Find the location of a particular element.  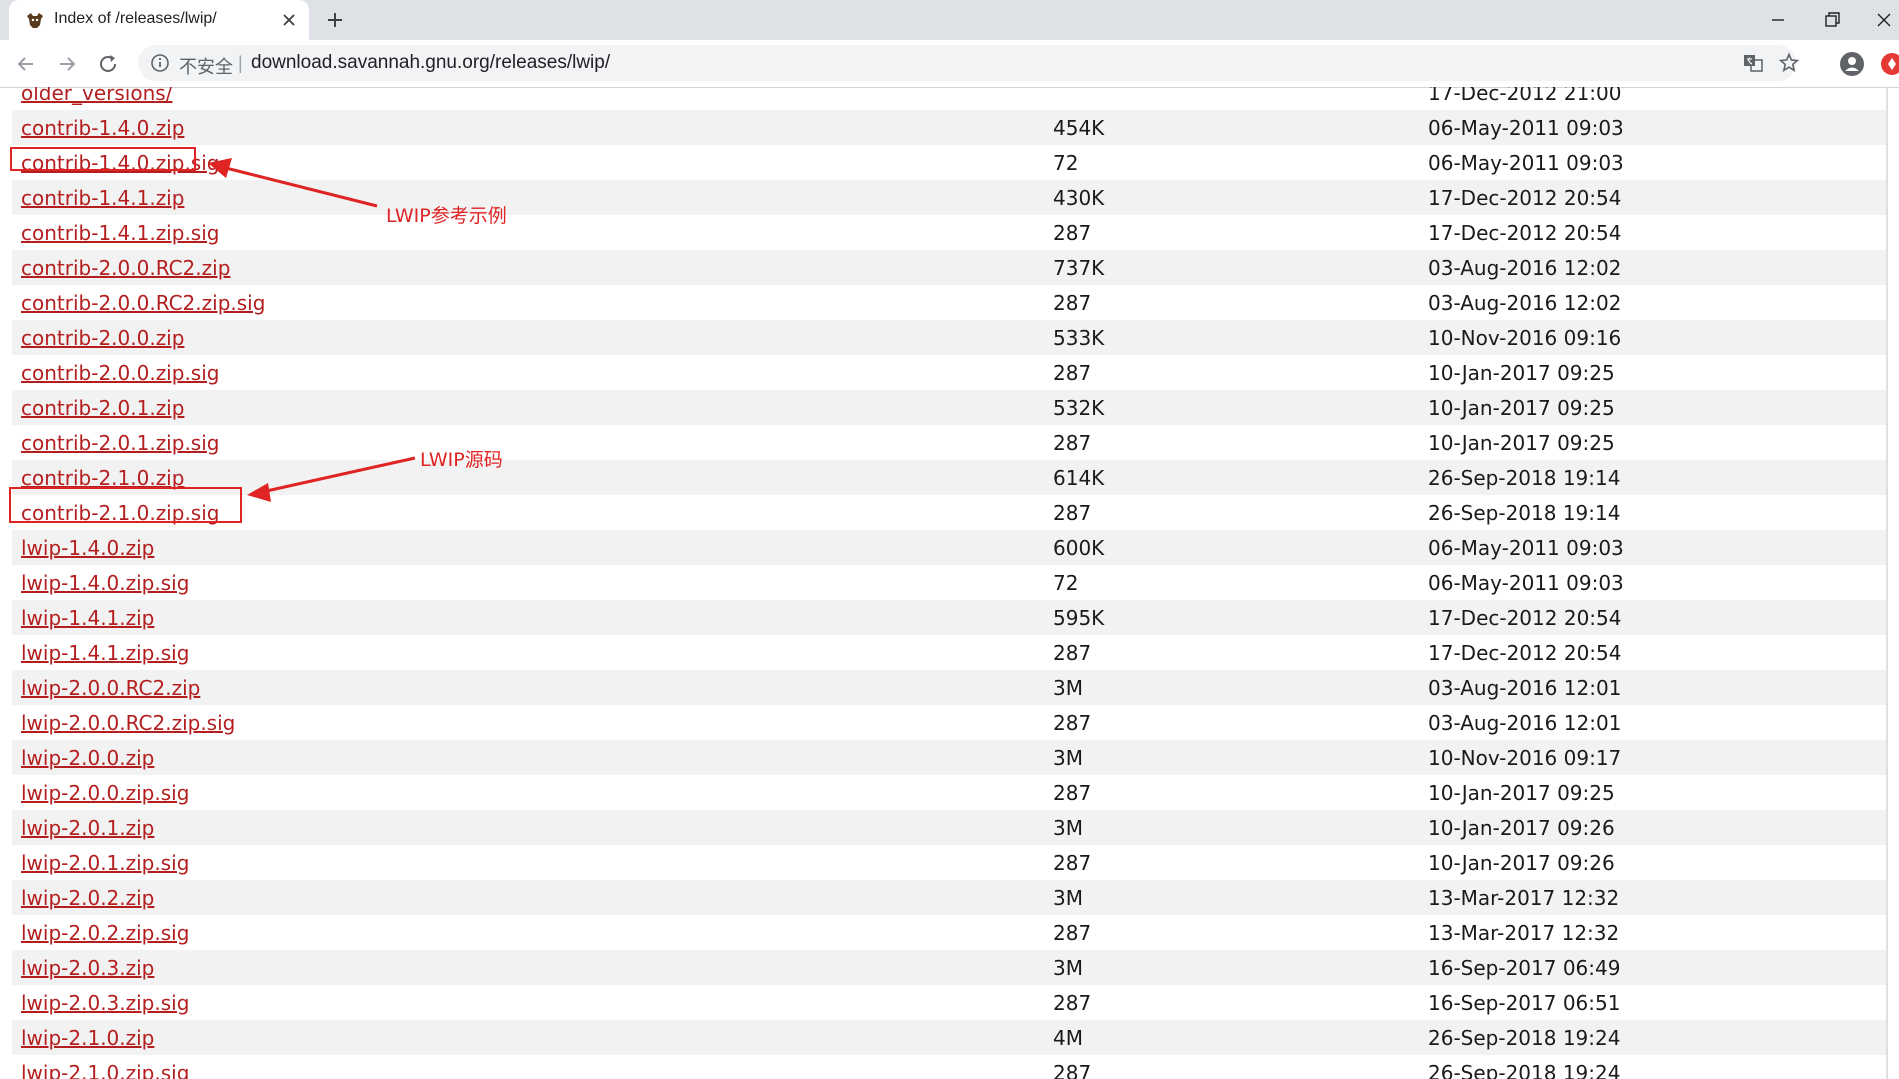

table-row: lwip-2.0.0.zip.sig 287 10-Jan-2017 09:25 is located at coordinates (949, 792).